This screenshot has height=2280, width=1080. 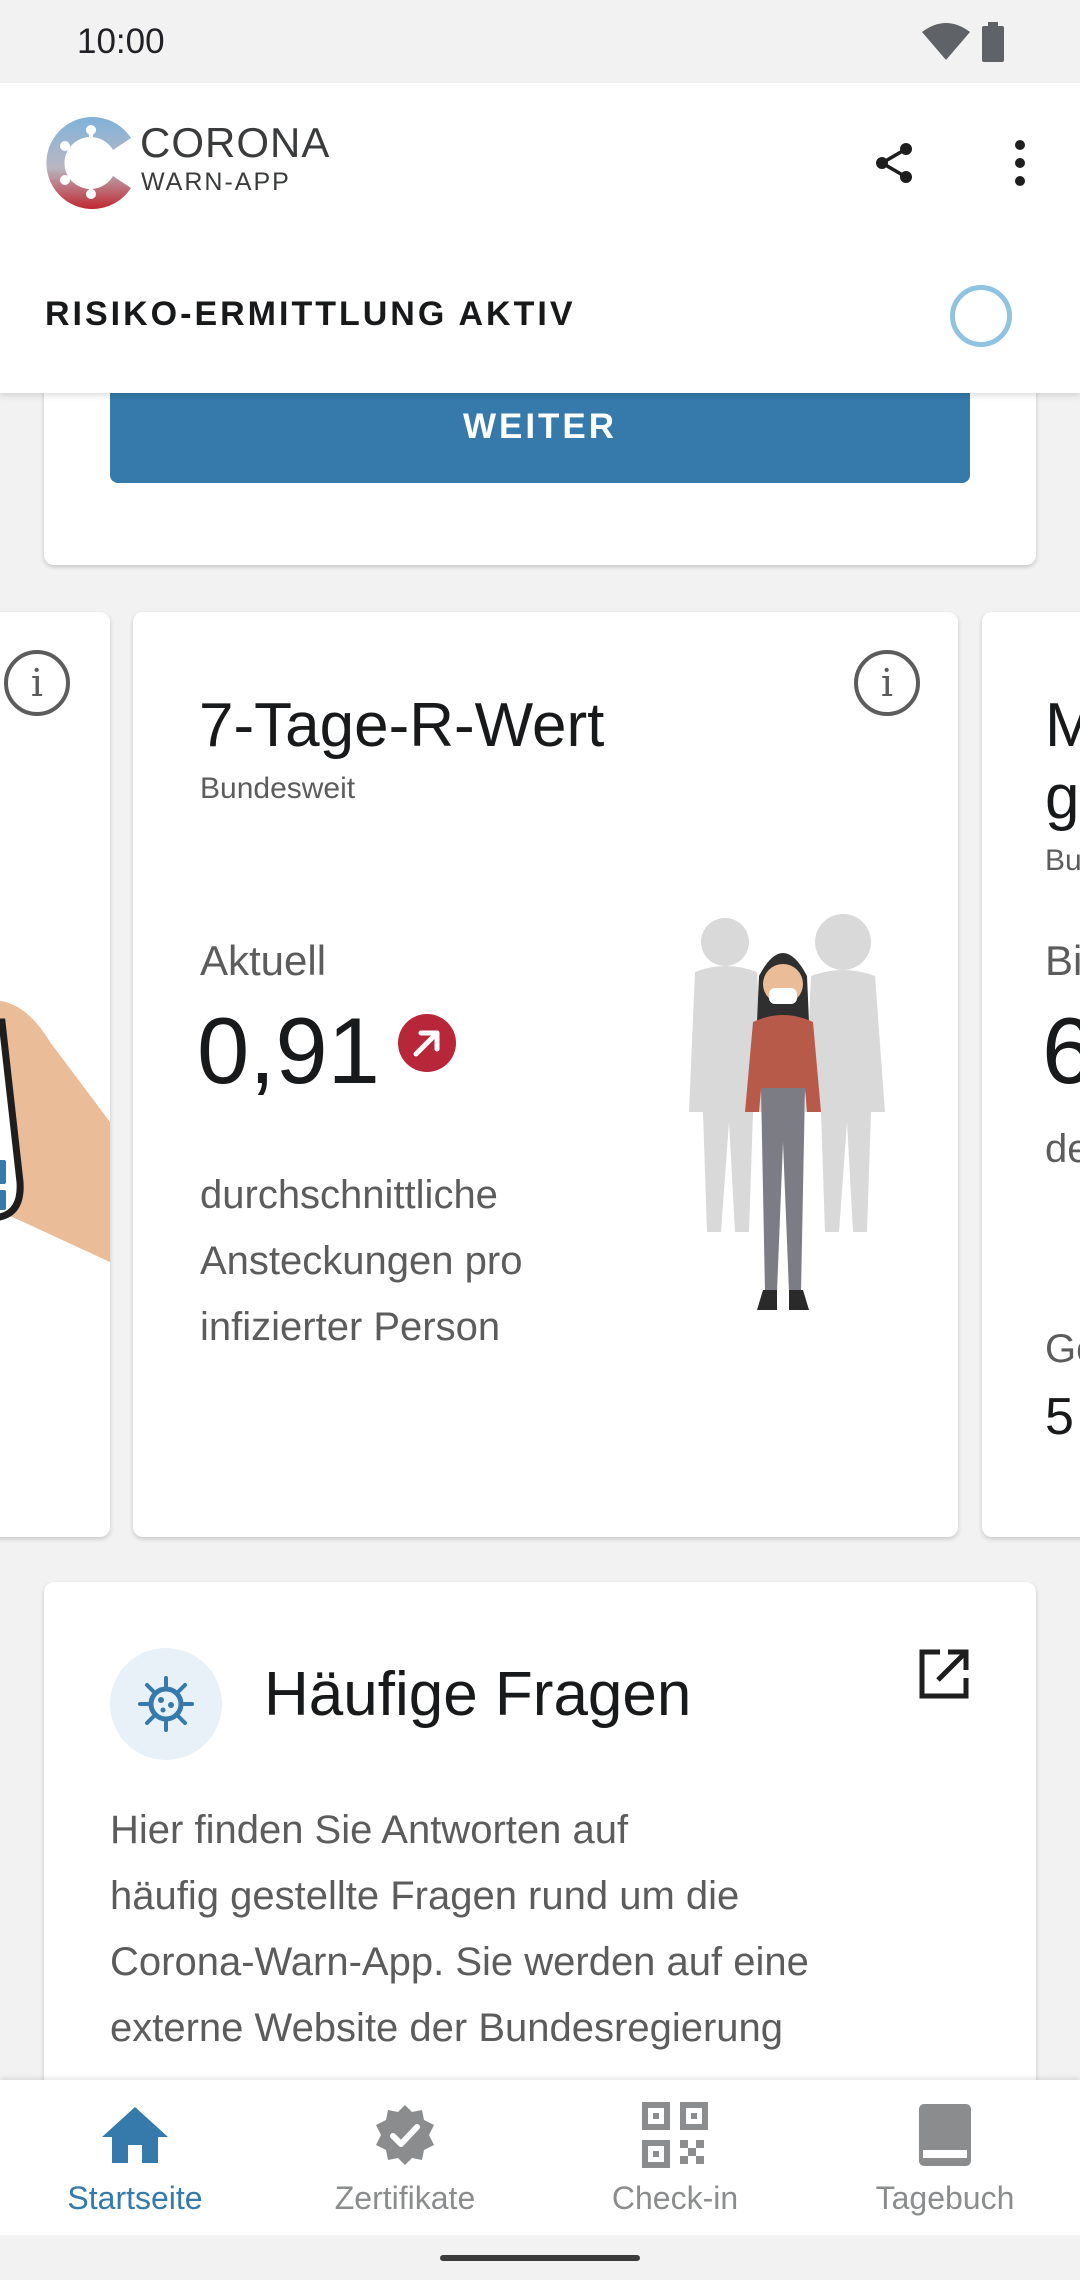 What do you see at coordinates (1061, 1050) in the screenshot?
I see `card-value-fragment: 6` at bounding box center [1061, 1050].